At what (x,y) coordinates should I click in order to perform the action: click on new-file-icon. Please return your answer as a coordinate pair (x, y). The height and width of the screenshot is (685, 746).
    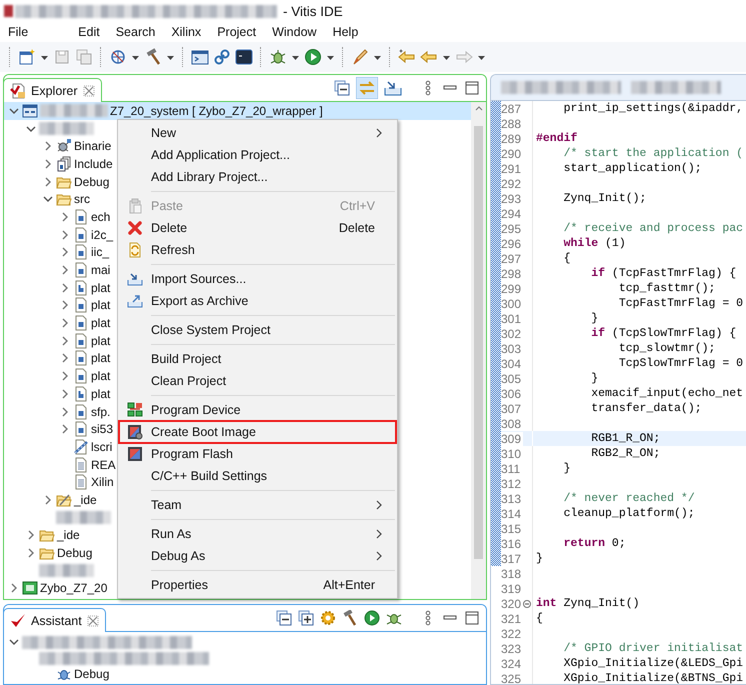
    Looking at the image, I should click on (27, 57).